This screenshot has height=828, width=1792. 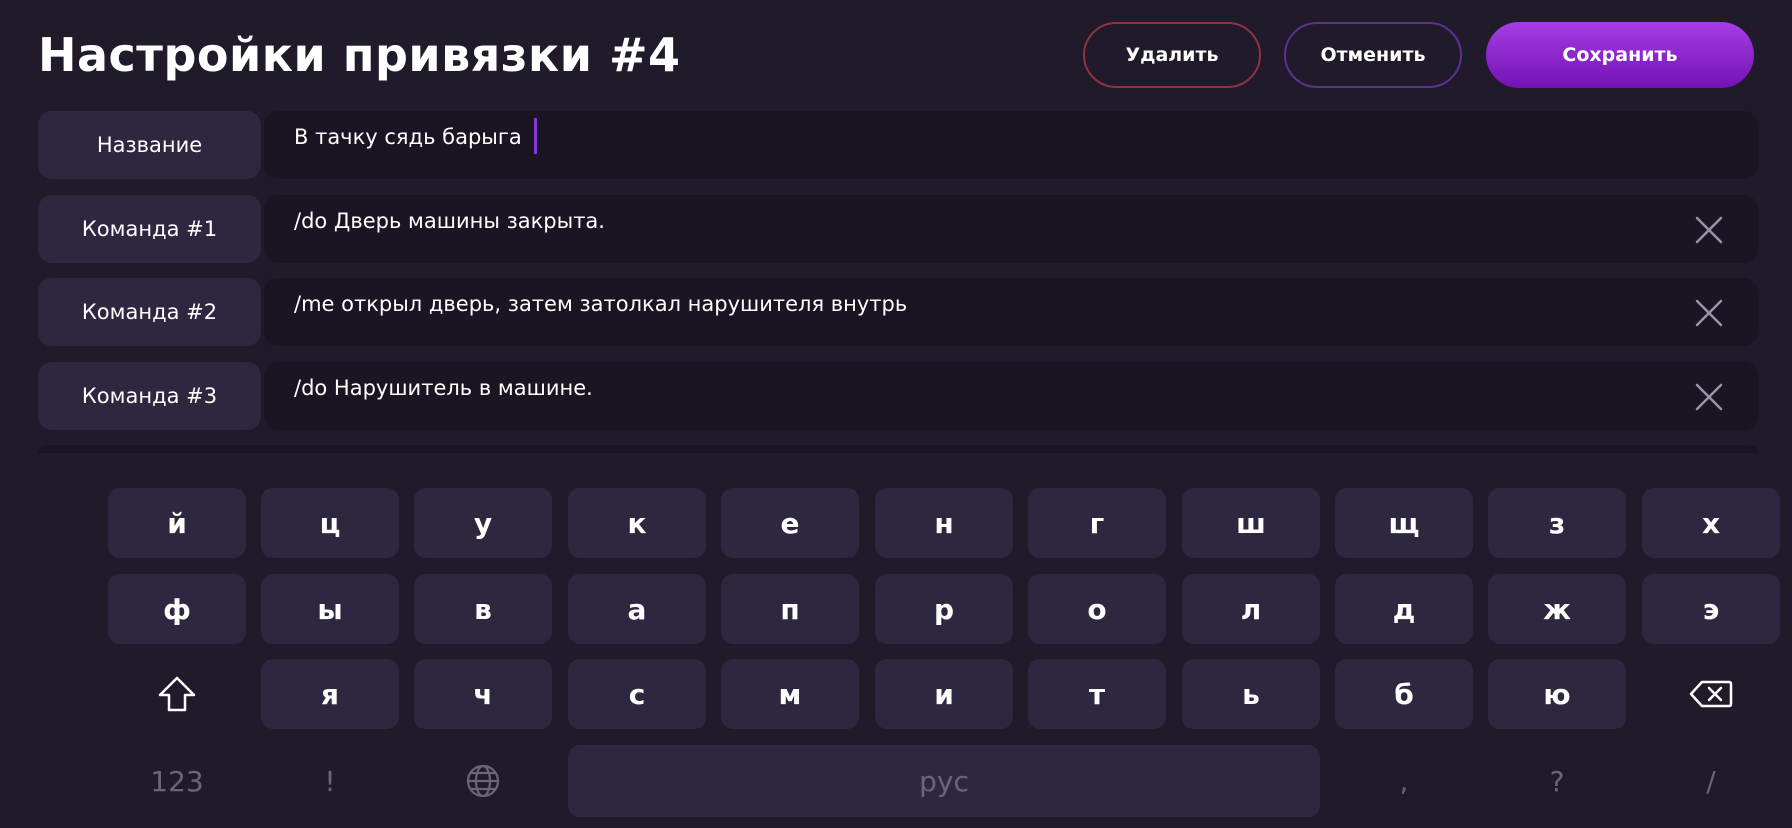 What do you see at coordinates (790, 609) in the screenshot?
I see `key: п` at bounding box center [790, 609].